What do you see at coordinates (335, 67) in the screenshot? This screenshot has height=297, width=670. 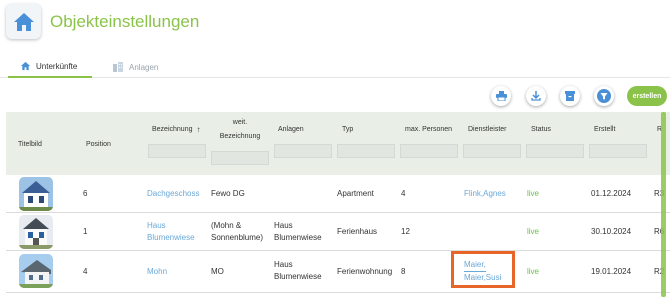 I see `tab-bar: Unterkünfte Anlagen` at bounding box center [335, 67].